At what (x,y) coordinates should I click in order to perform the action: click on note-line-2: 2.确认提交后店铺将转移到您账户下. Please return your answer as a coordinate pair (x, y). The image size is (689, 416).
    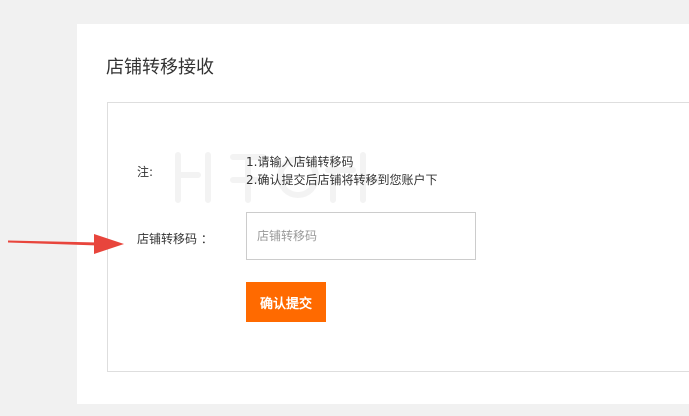
    Looking at the image, I should click on (342, 180).